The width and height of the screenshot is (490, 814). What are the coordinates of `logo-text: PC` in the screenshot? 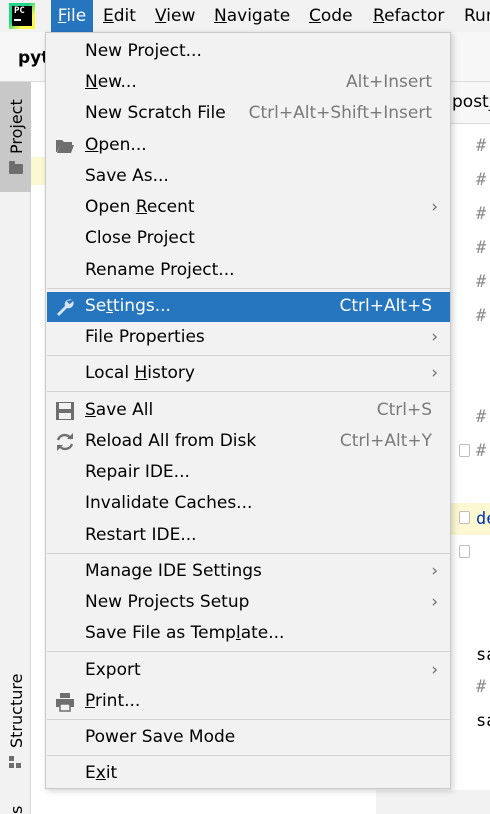 It's located at (19, 11).